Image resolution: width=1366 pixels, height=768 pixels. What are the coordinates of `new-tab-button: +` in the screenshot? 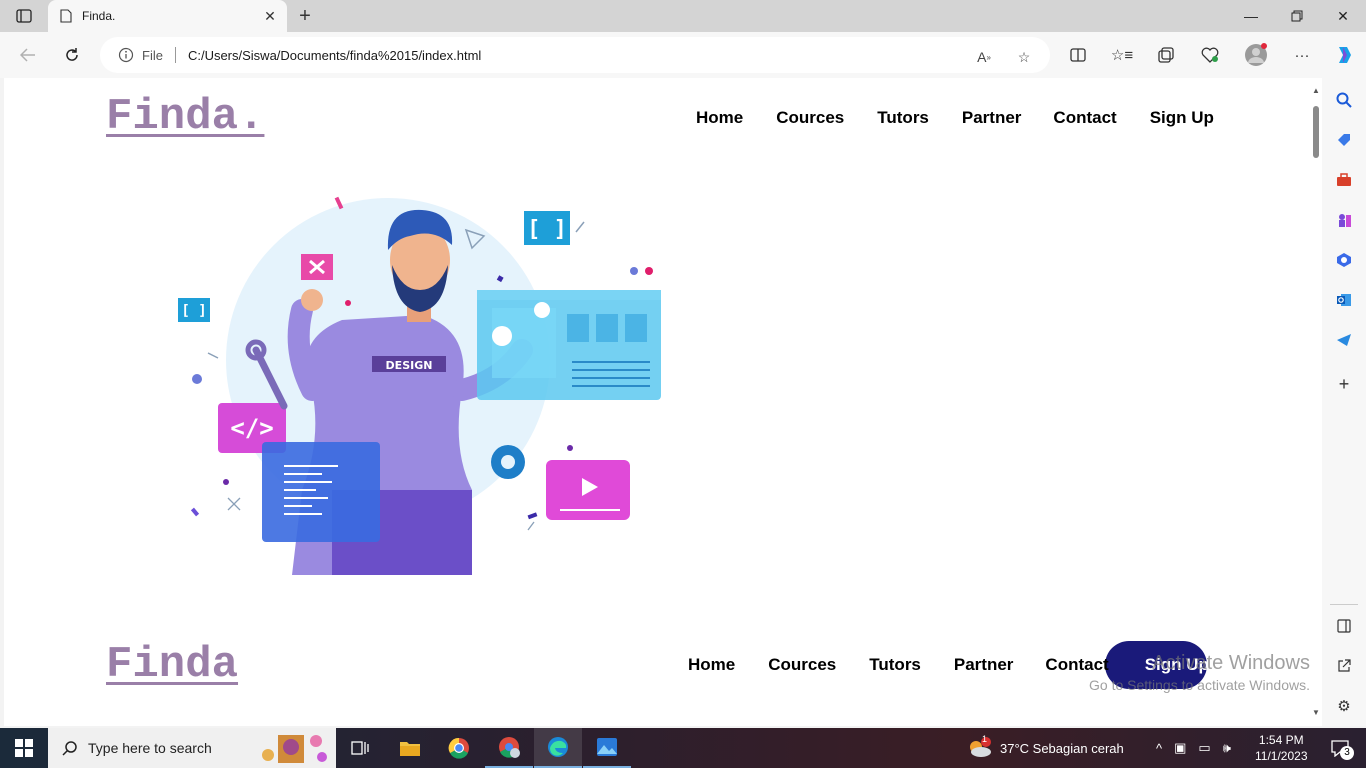 It's located at (305, 16).